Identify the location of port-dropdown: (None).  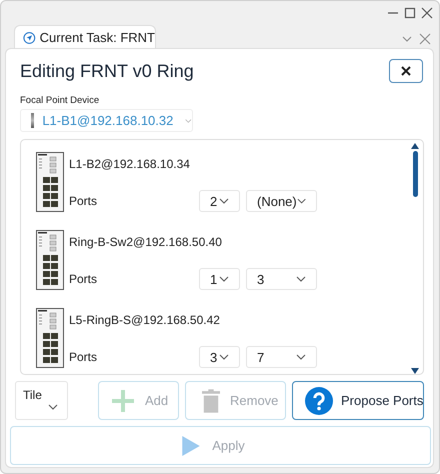
(281, 201).